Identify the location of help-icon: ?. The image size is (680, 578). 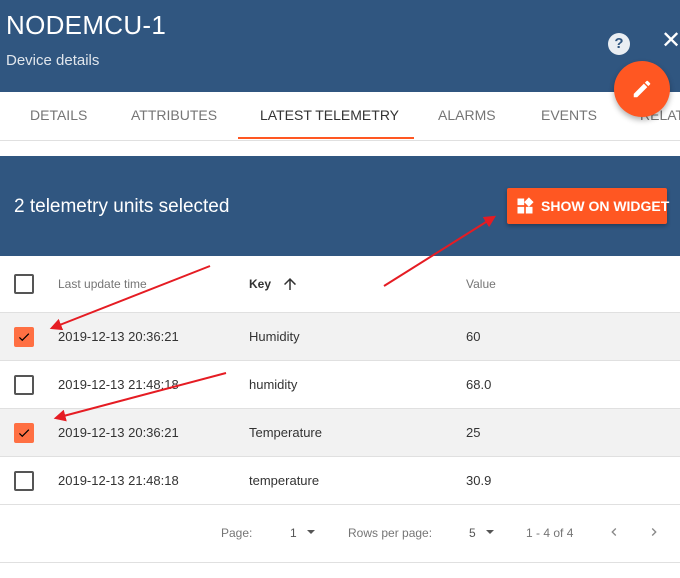
(619, 43).